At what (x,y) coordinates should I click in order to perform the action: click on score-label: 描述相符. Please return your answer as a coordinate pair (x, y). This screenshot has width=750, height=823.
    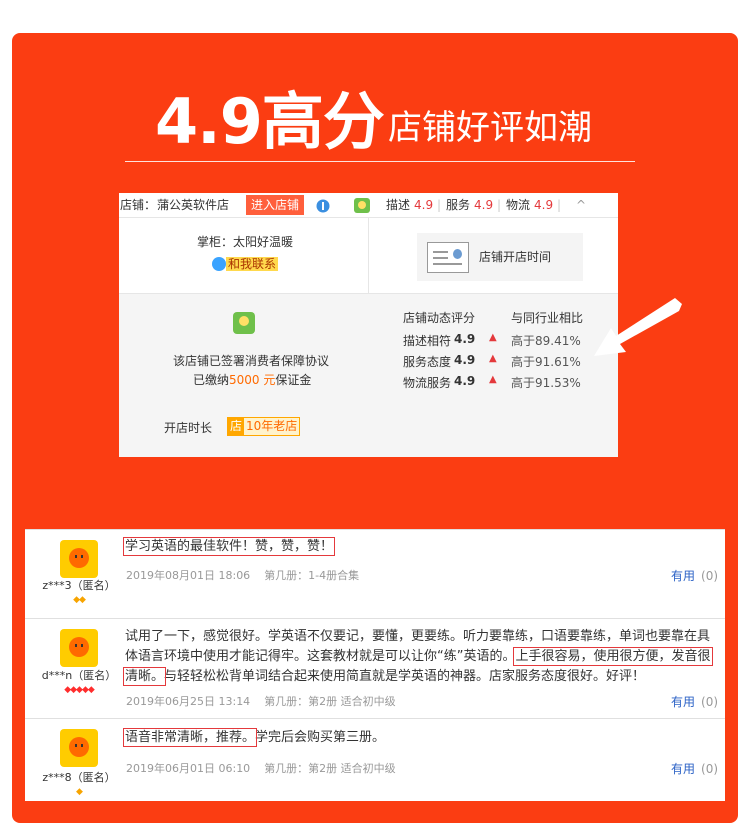
    Looking at the image, I should click on (427, 341).